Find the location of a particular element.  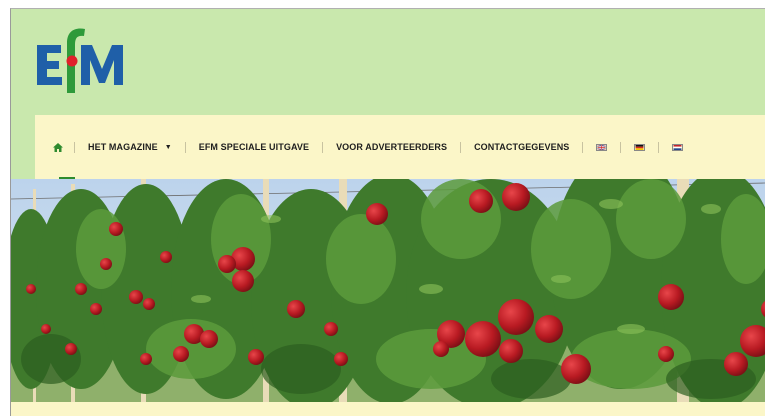

nav-item-label: HET MAGAZINE is located at coordinates (123, 147).